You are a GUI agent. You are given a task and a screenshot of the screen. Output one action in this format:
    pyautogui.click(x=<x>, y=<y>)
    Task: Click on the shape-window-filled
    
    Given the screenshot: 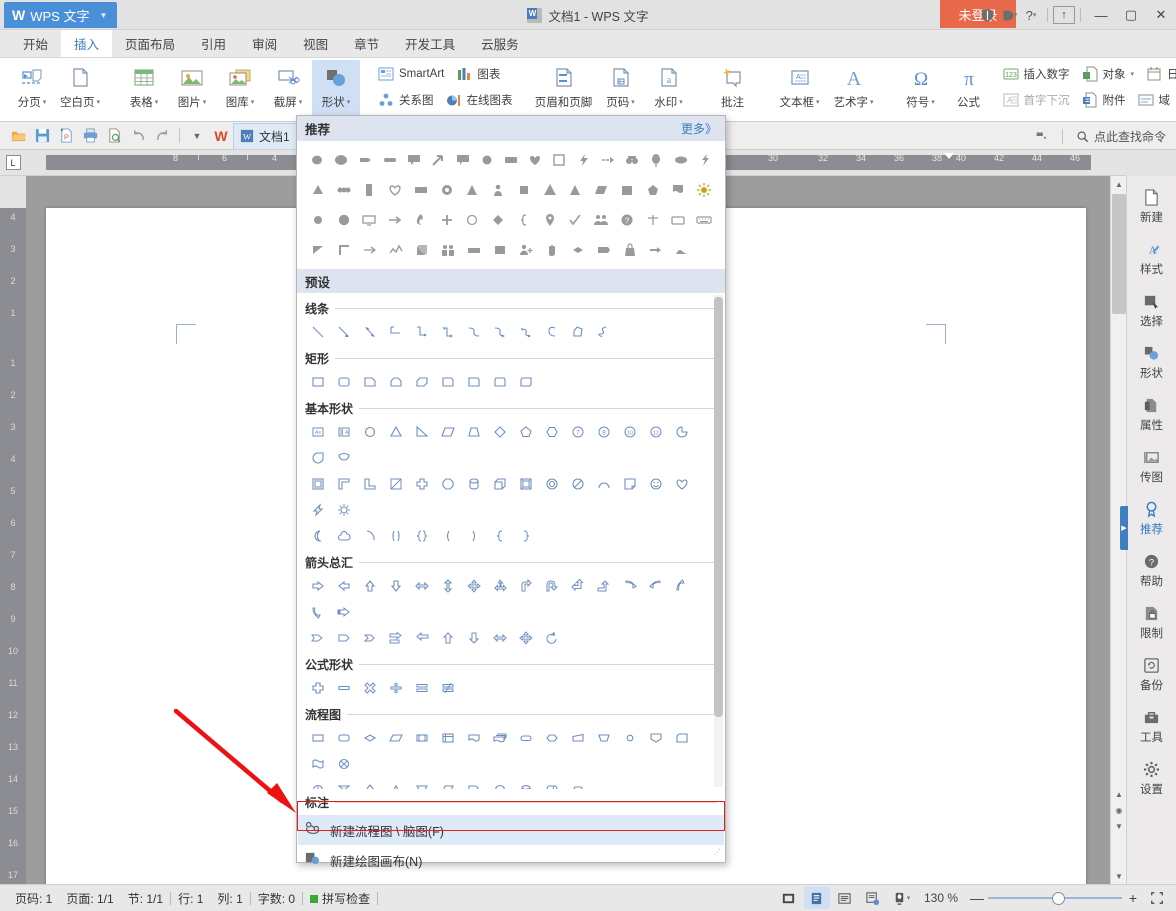 What is the action you would take?
    pyautogui.click(x=679, y=220)
    